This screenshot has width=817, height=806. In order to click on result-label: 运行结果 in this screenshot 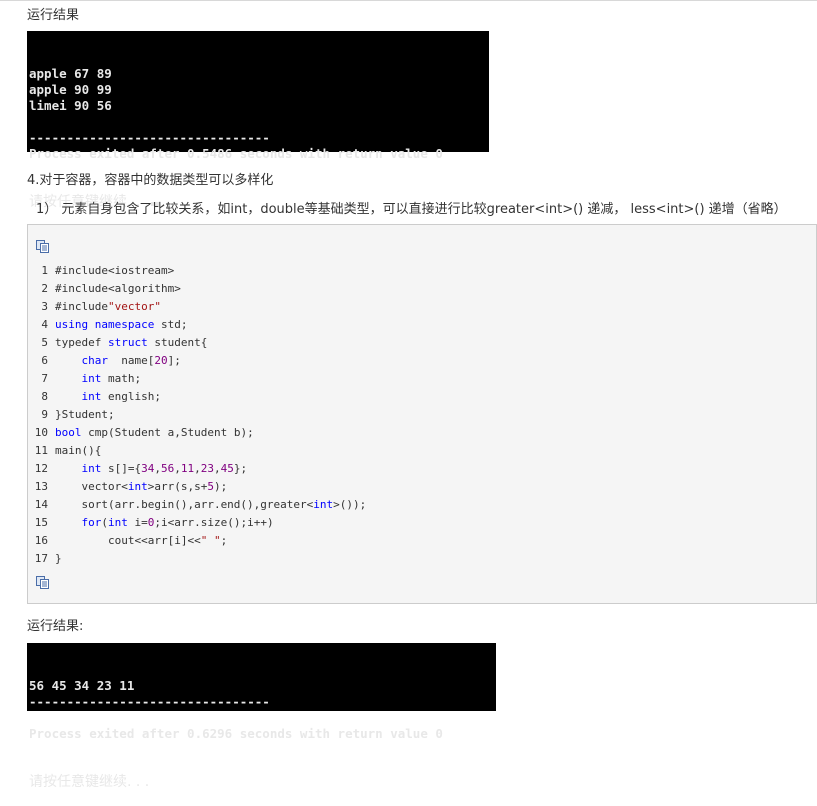, I will do `click(53, 15)`.